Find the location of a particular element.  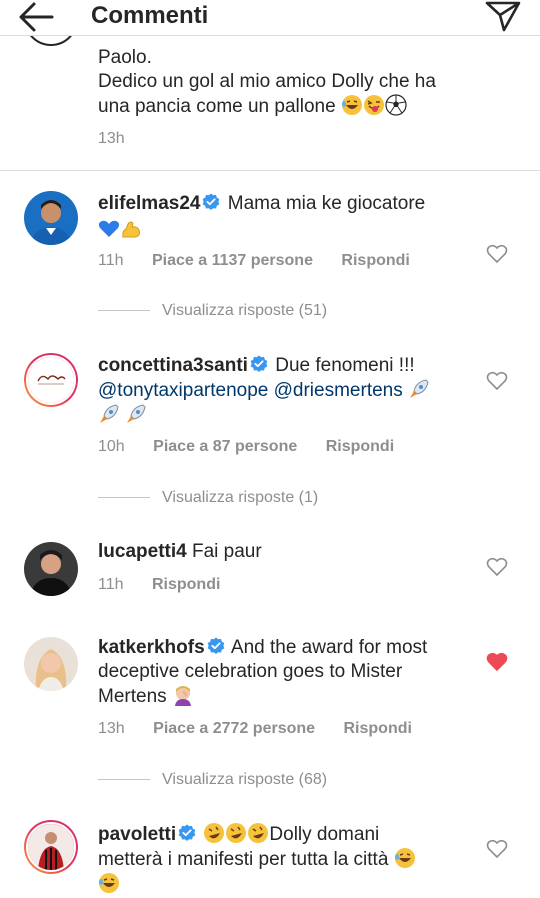

caption-line: una pancia come un pallone is located at coordinates (308, 106).